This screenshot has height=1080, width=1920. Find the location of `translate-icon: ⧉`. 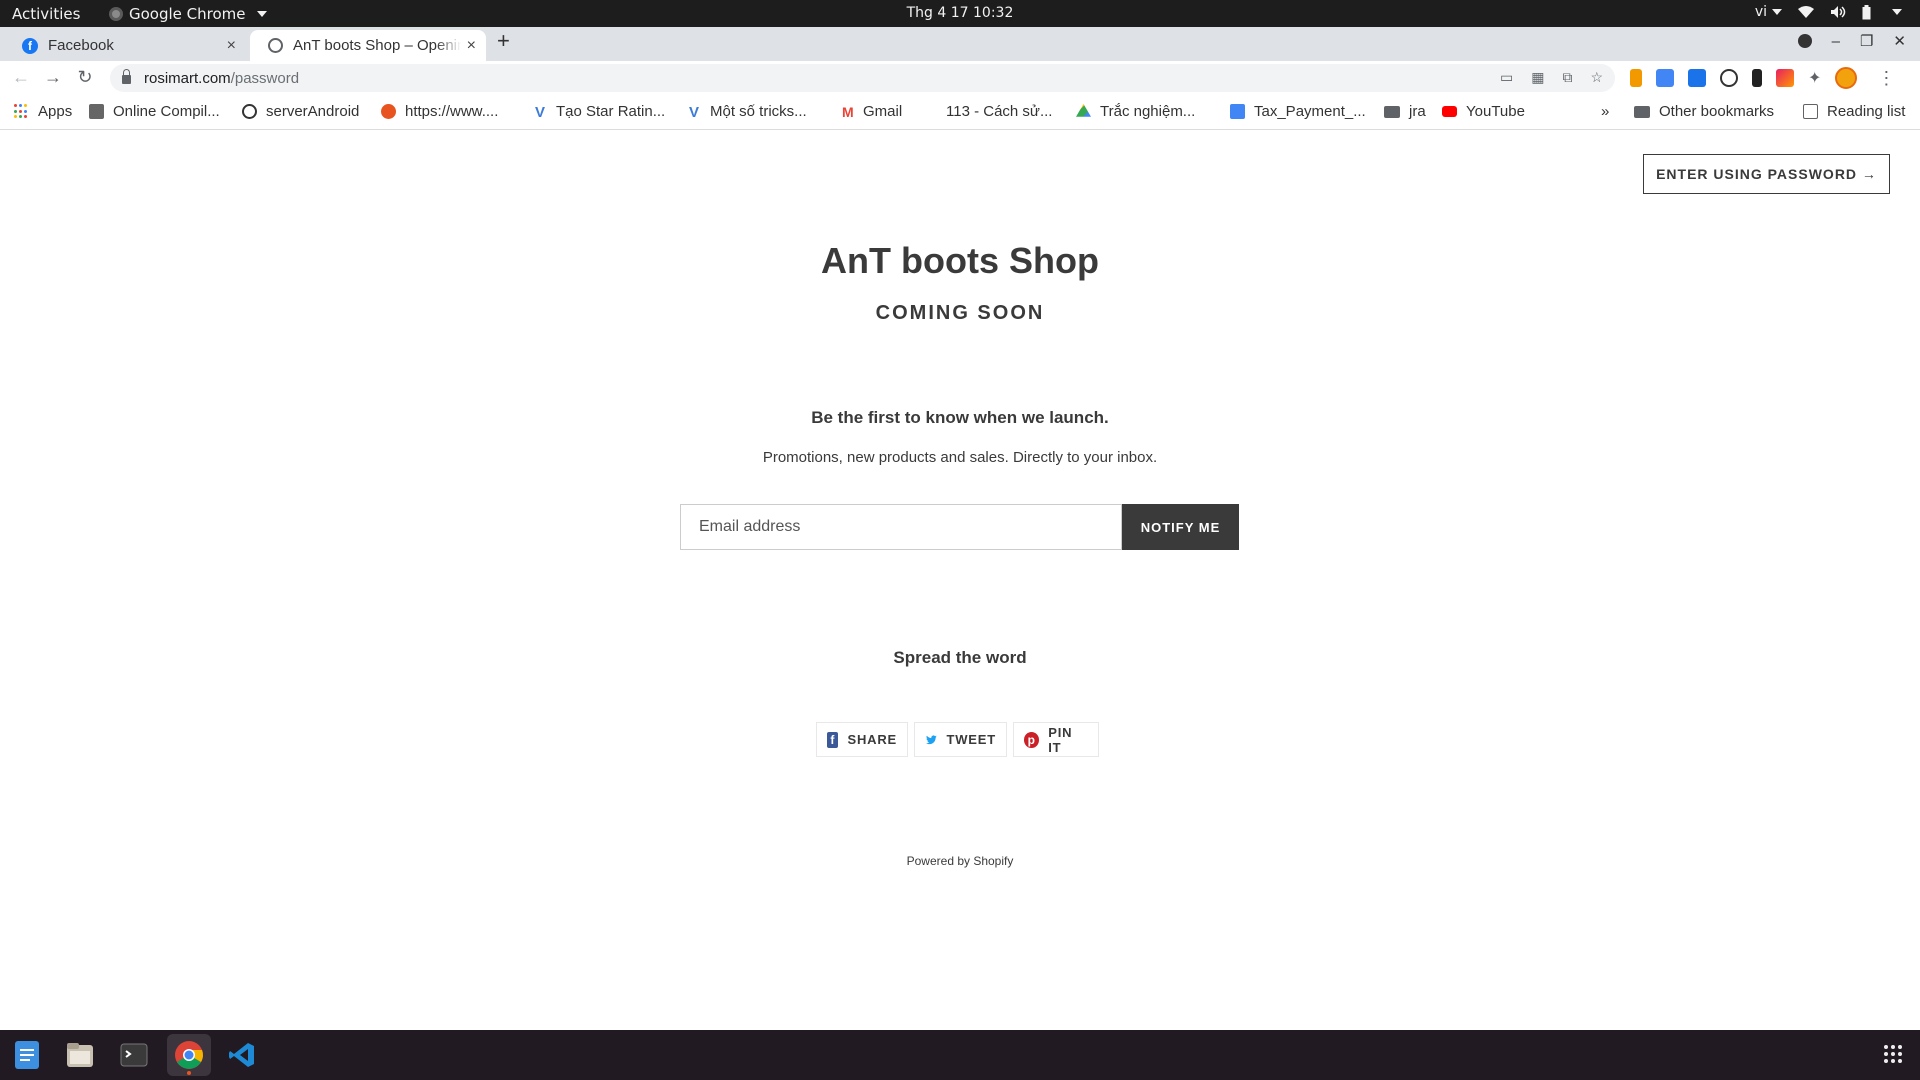

translate-icon: ⧉ is located at coordinates (1567, 77).